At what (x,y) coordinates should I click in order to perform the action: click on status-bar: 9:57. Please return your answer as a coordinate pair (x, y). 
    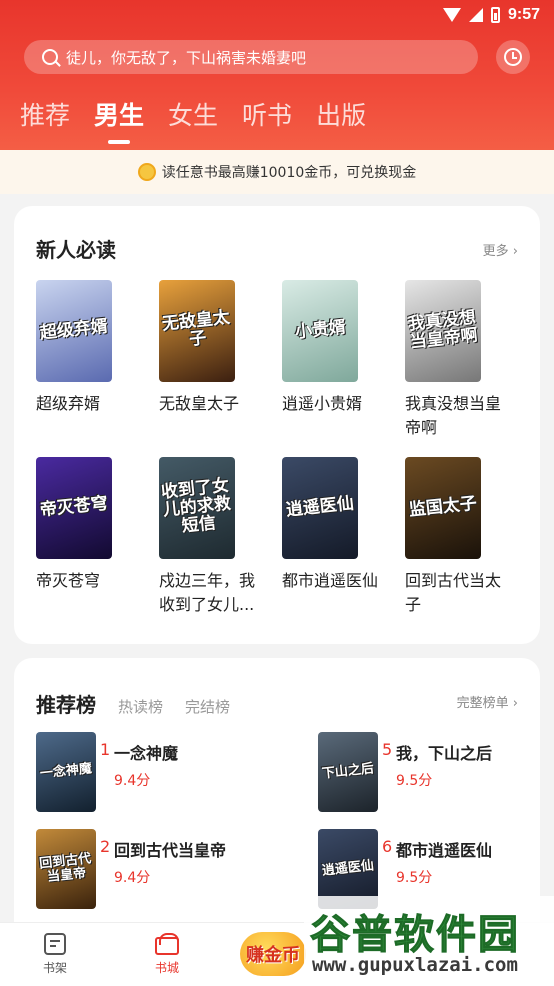
    Looking at the image, I should click on (277, 15).